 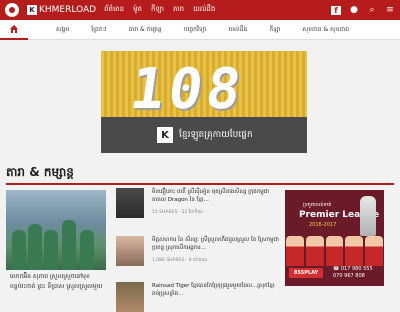 I want to click on logo-k-icon: K, so click(x=32, y=10).